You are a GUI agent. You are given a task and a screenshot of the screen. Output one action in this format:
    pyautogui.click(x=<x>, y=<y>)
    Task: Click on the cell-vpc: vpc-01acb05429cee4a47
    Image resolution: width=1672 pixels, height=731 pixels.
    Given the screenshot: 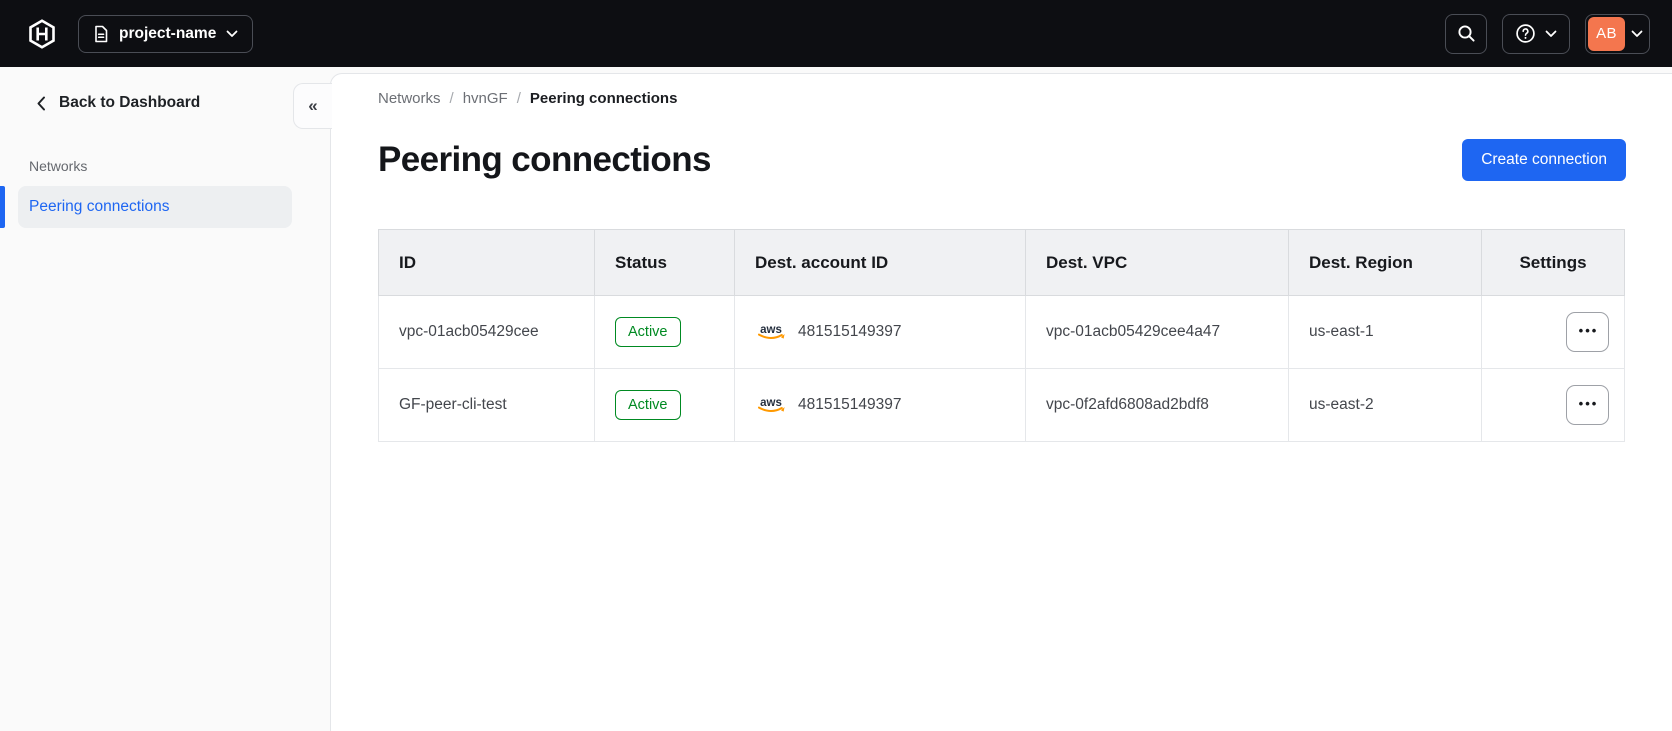 What is the action you would take?
    pyautogui.click(x=1157, y=332)
    